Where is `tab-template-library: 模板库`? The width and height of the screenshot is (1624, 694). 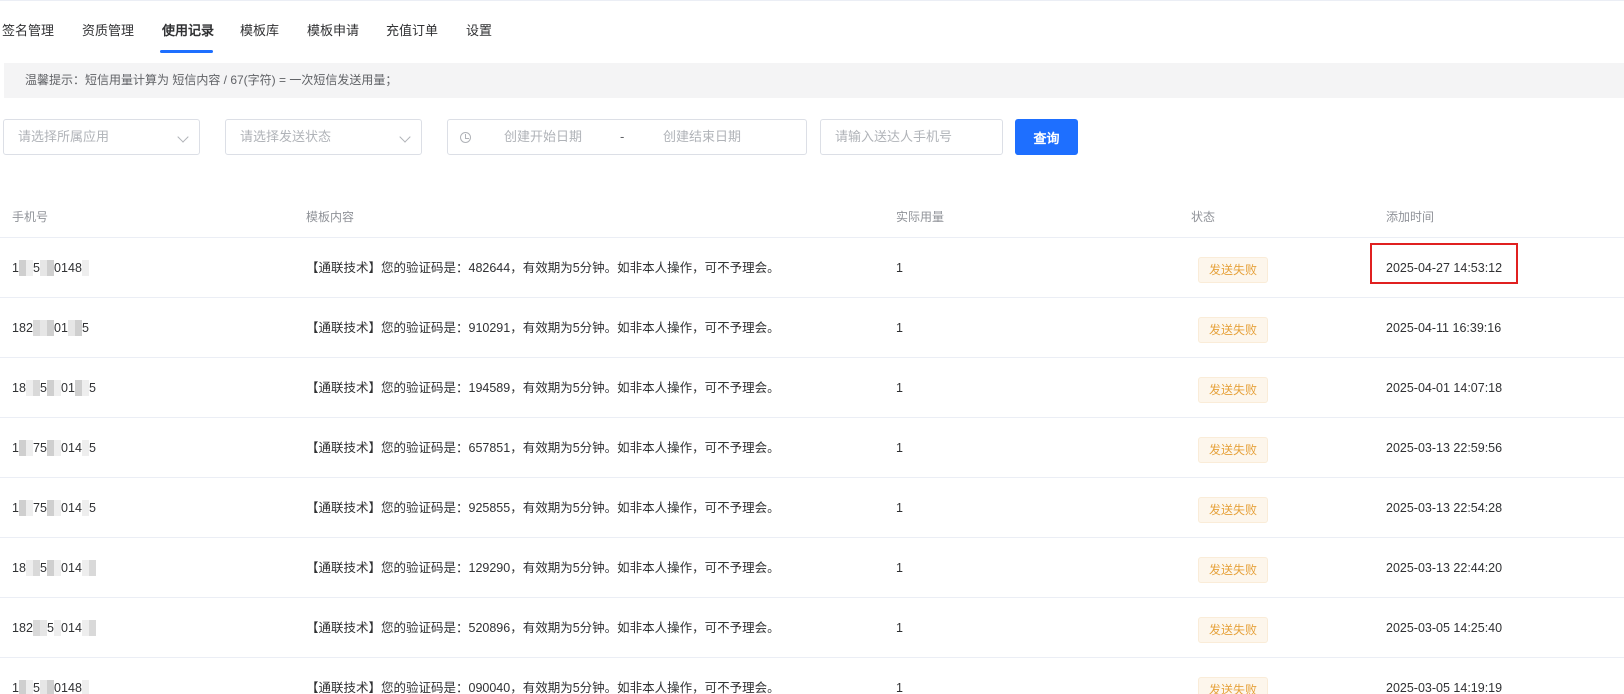 tab-template-library: 模板库 is located at coordinates (259, 29).